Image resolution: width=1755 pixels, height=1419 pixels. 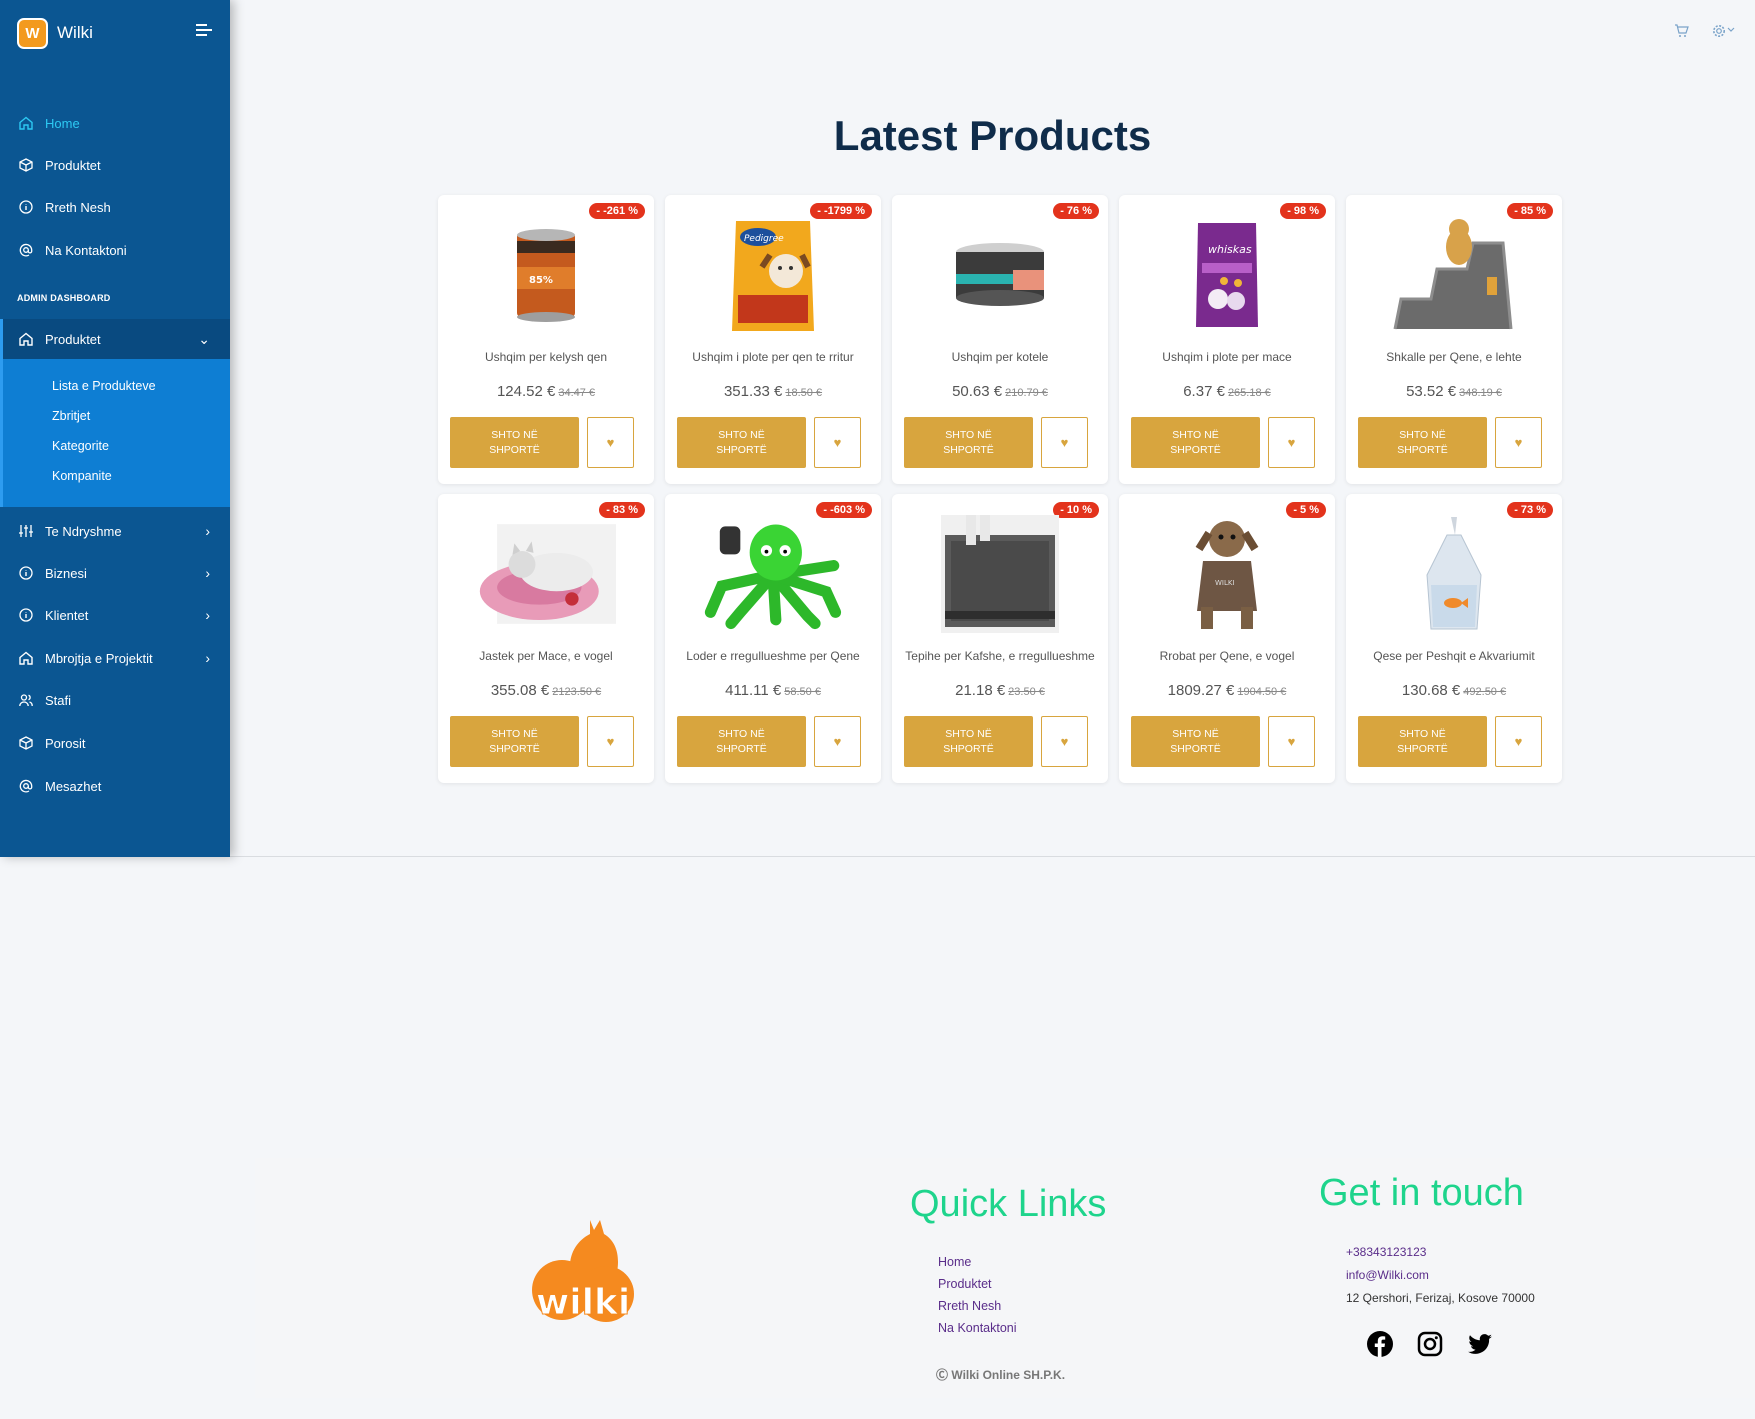 What do you see at coordinates (992, 856) in the screenshot?
I see `divider` at bounding box center [992, 856].